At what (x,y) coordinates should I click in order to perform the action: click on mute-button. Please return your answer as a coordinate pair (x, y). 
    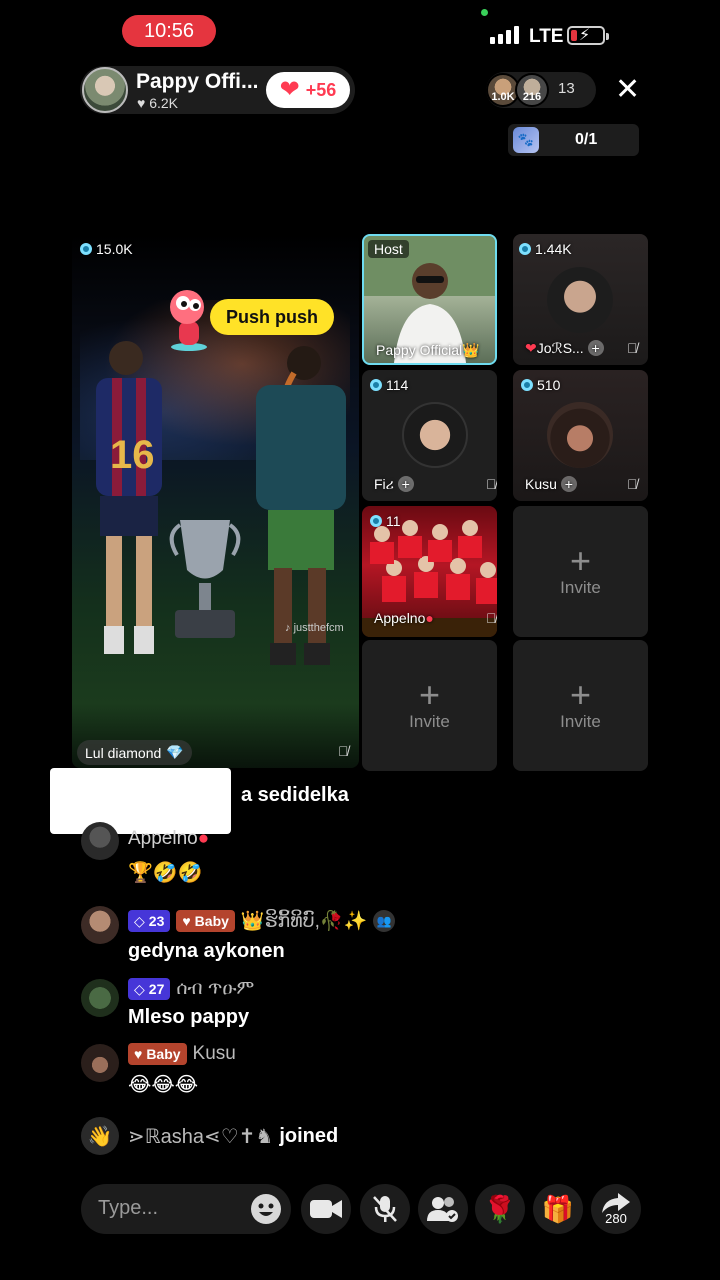
    Looking at the image, I should click on (385, 1209).